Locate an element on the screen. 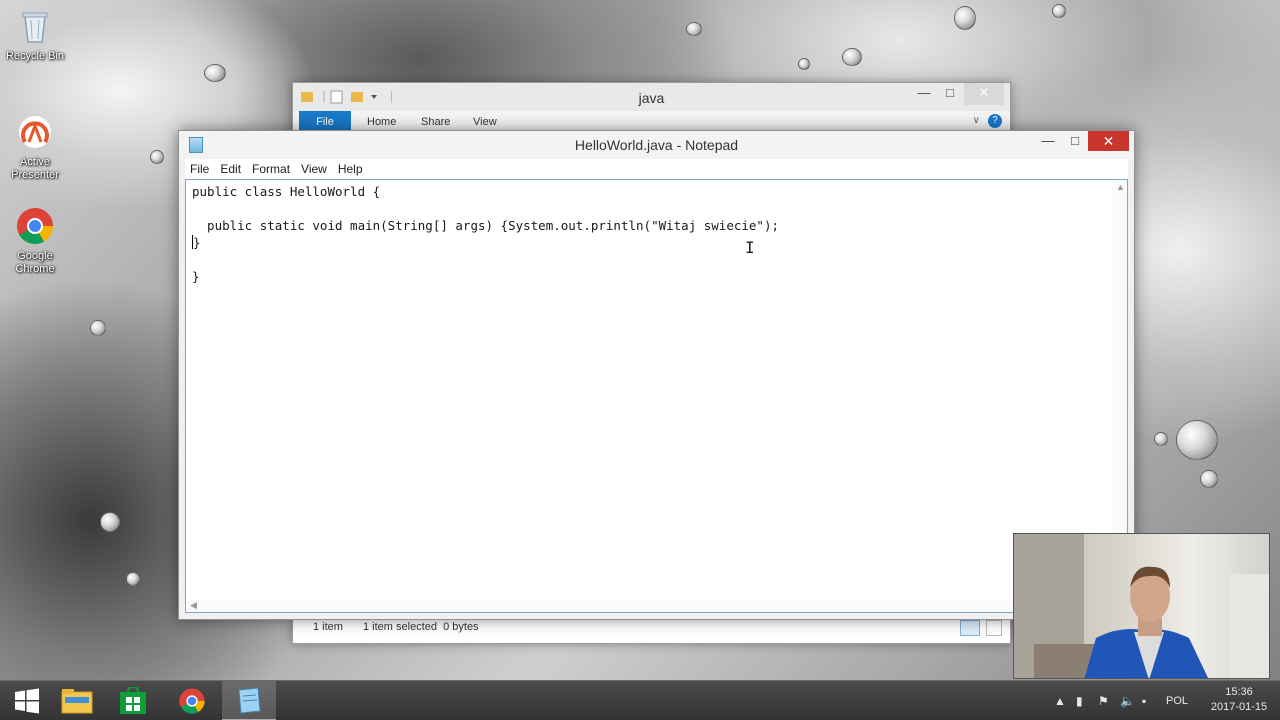 The width and height of the screenshot is (1280, 720). presenter-video-icon is located at coordinates (1141, 606).